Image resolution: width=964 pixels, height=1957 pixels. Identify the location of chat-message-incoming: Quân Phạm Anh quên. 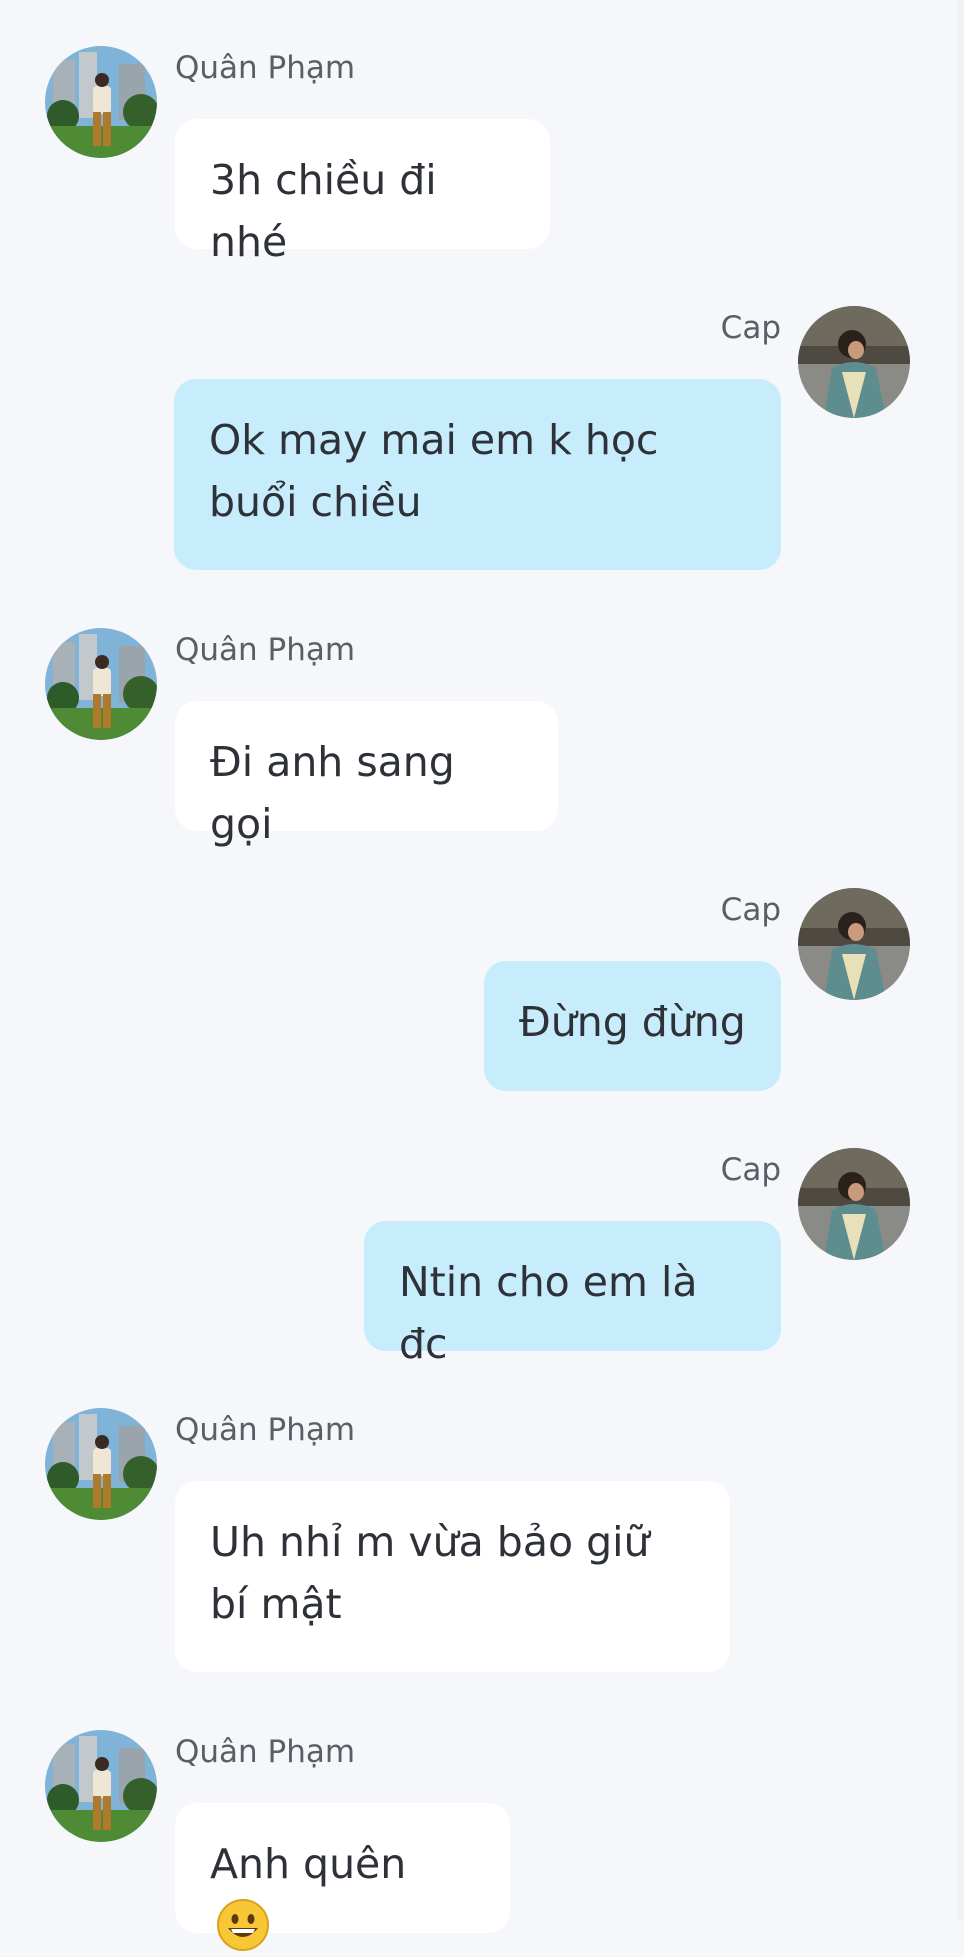
(482, 1817).